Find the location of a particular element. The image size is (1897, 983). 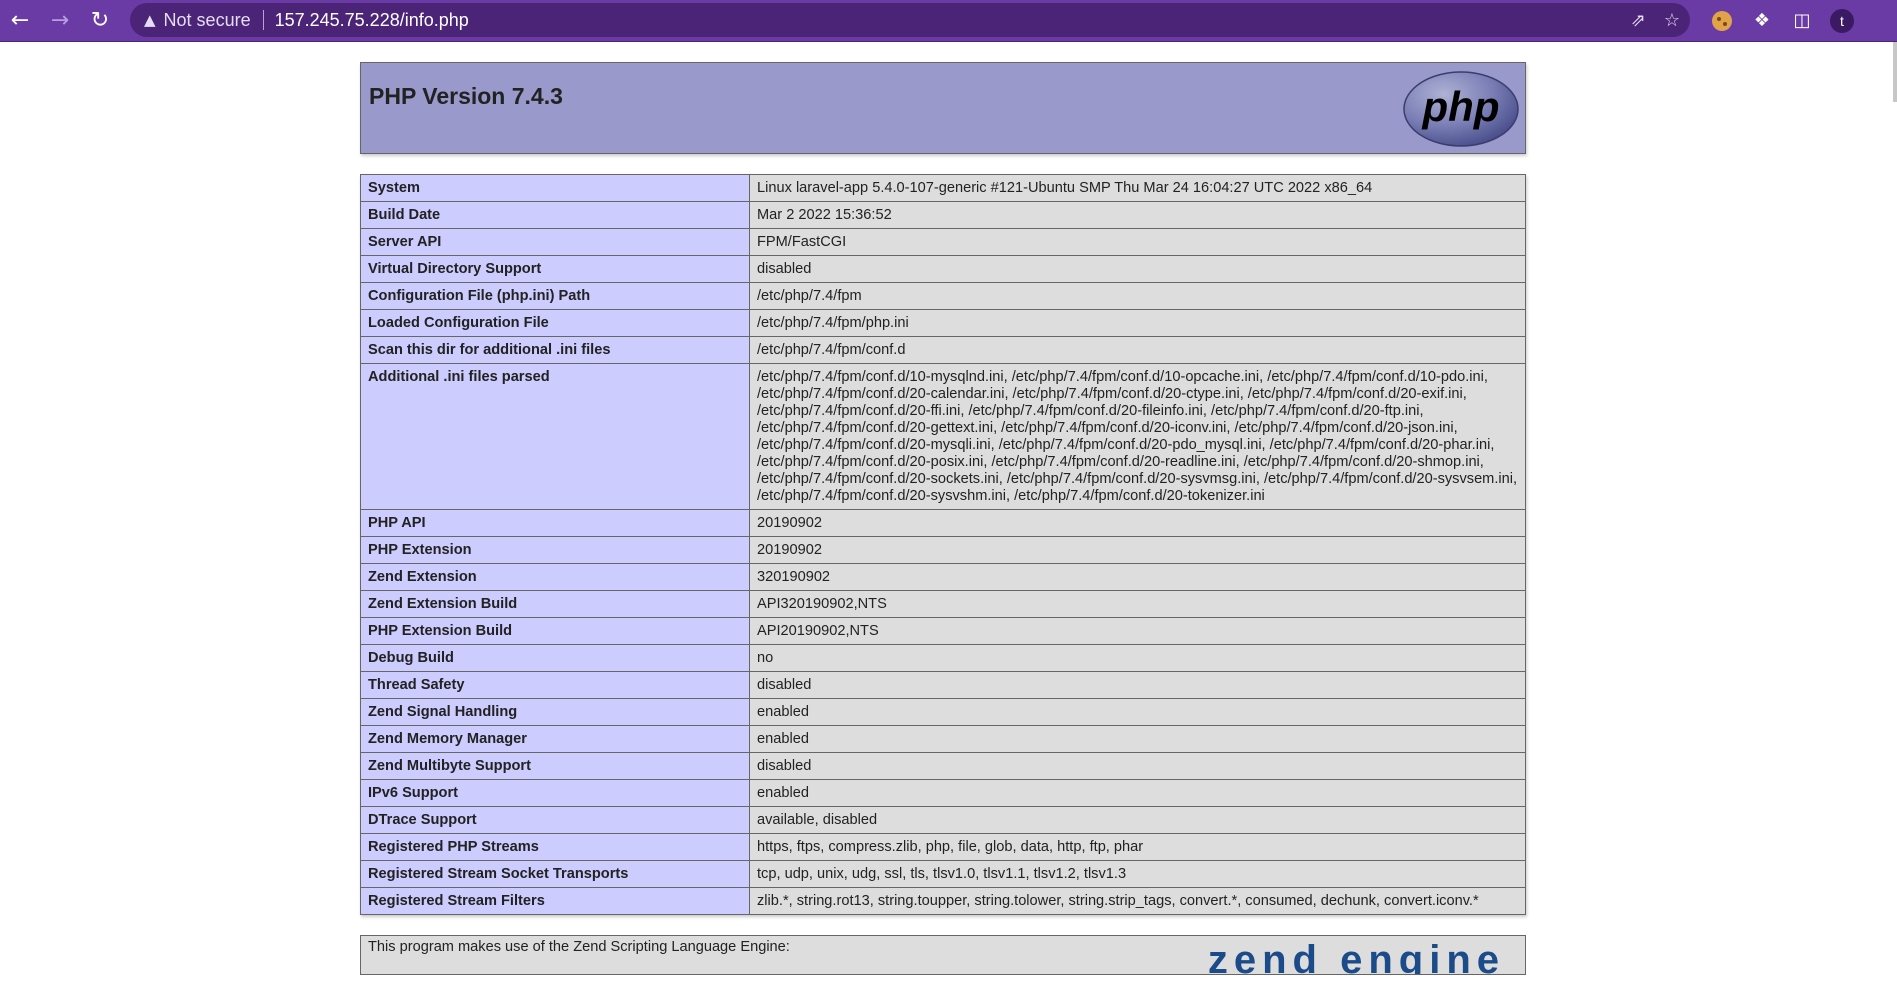

row-key: Zend Memory Manager is located at coordinates (555, 739).